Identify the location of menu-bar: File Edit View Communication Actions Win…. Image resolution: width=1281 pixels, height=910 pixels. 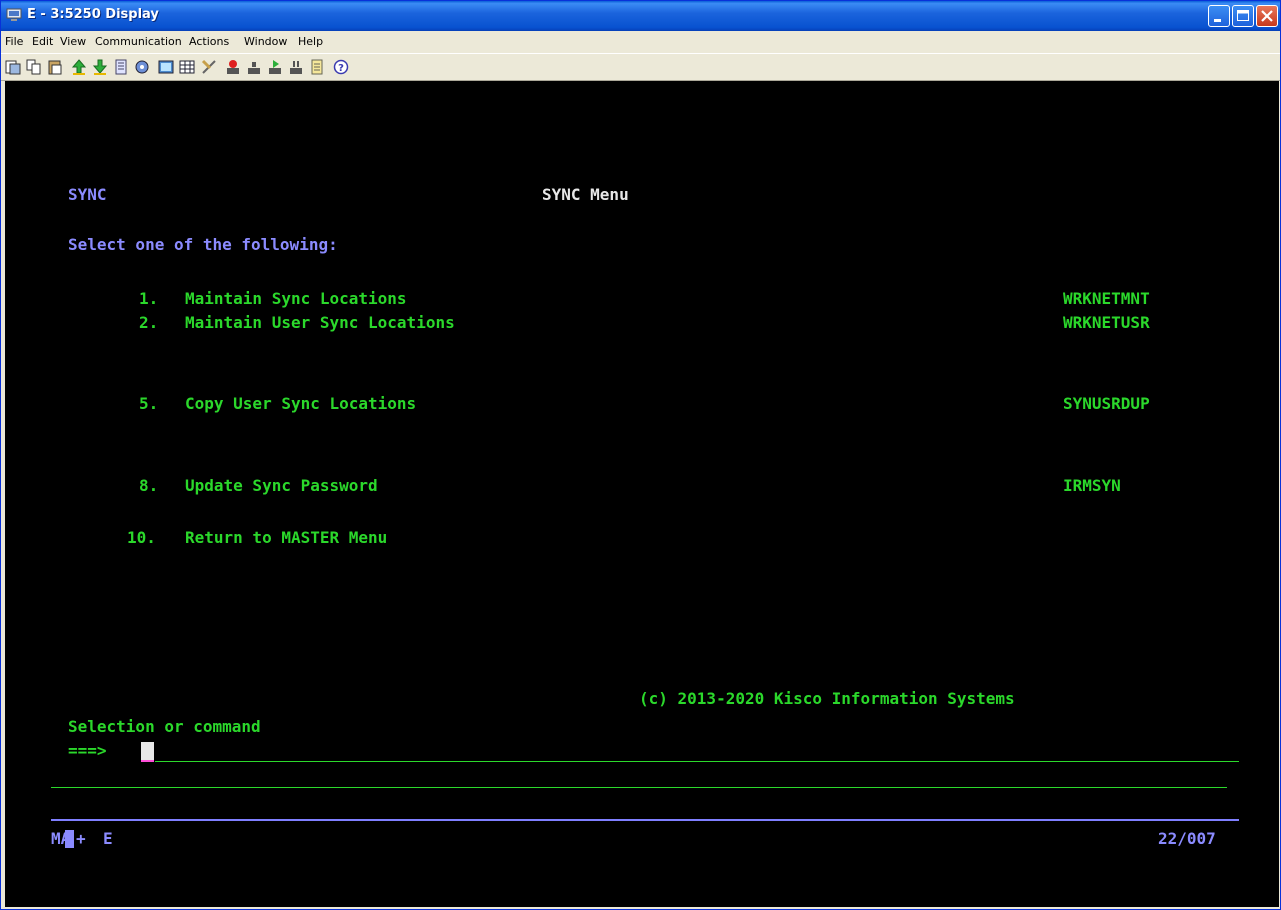
(640, 42).